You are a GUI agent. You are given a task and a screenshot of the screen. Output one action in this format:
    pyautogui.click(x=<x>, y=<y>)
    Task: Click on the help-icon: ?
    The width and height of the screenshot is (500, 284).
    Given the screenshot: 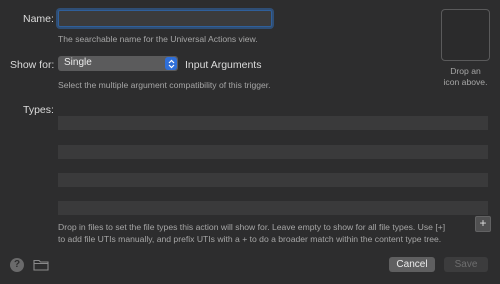 What is the action you would take?
    pyautogui.click(x=17, y=265)
    